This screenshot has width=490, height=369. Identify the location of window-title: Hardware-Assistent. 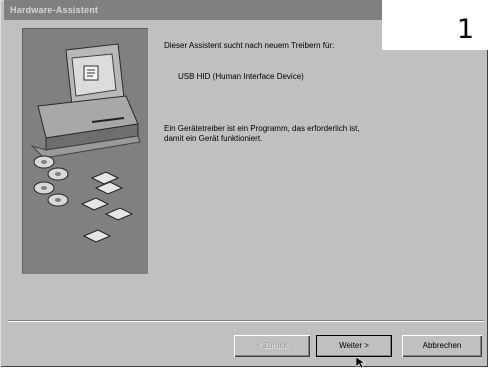
(54, 10).